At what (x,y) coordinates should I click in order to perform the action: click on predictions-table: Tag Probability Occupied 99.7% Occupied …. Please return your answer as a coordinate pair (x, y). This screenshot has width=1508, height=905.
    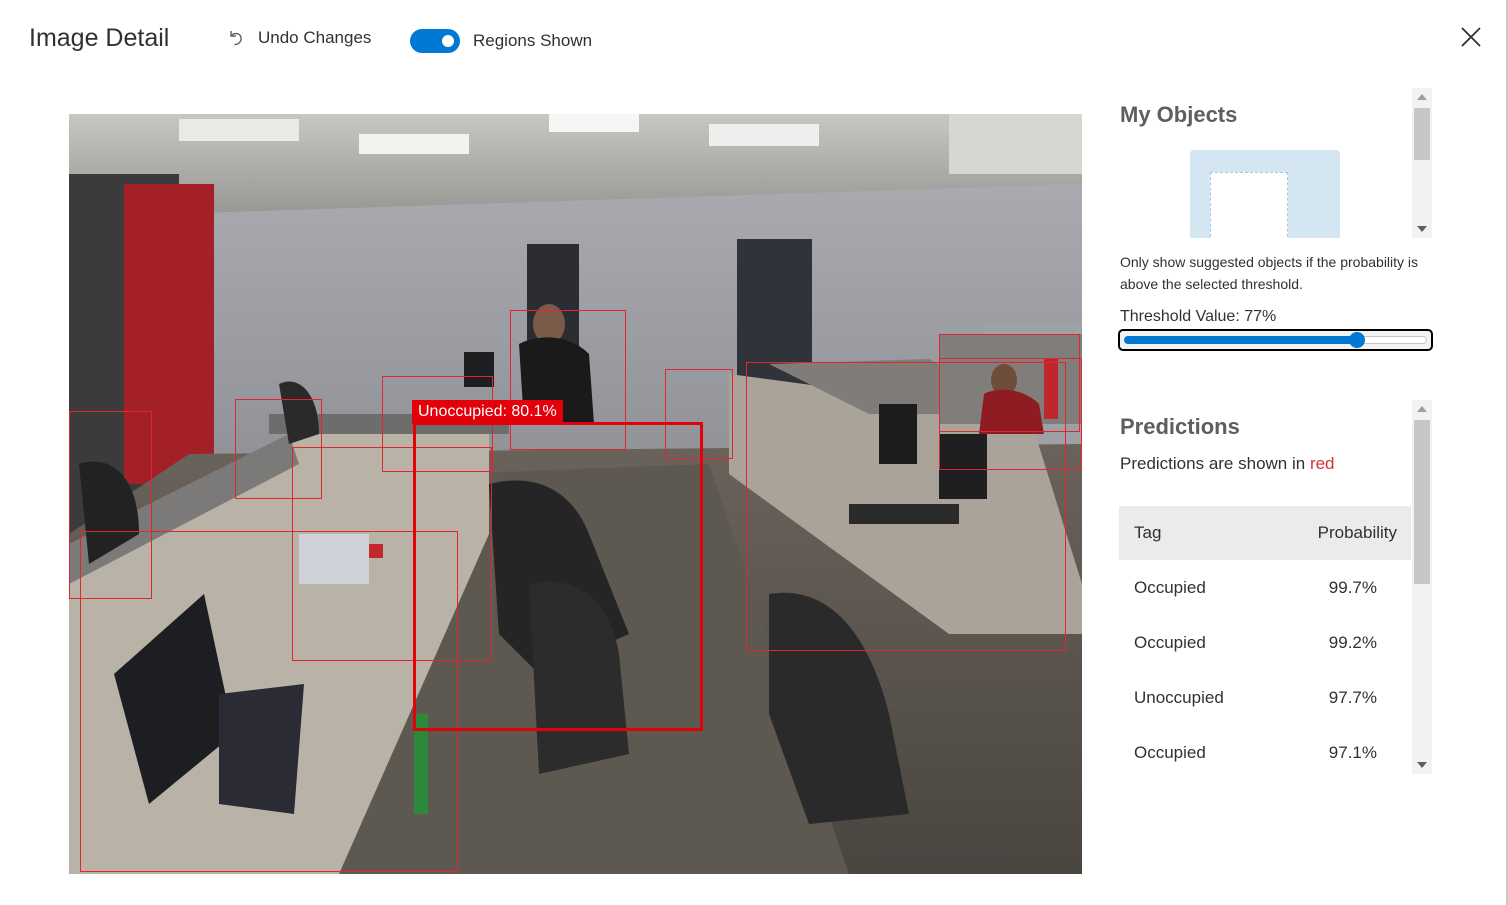
    Looking at the image, I should click on (1265, 641).